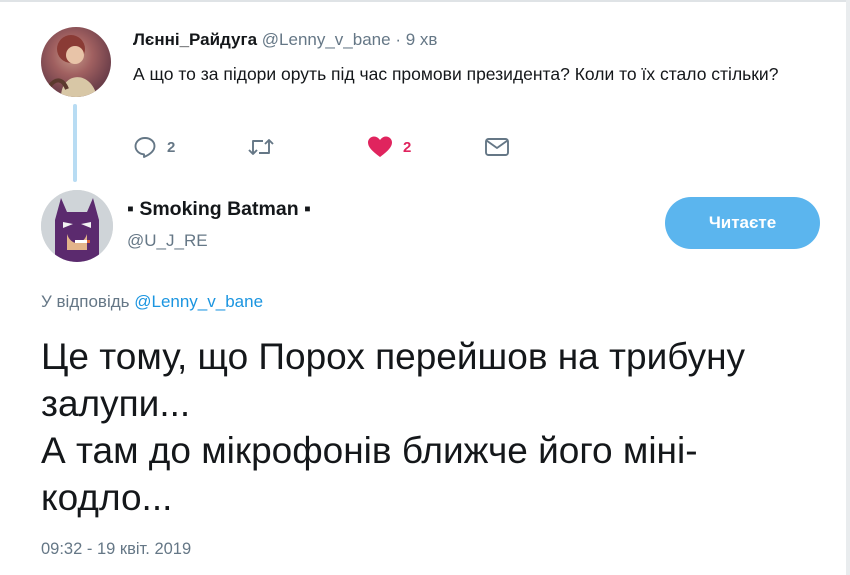 Image resolution: width=850 pixels, height=575 pixels. What do you see at coordinates (76, 62) in the screenshot?
I see `avatar-parent-author` at bounding box center [76, 62].